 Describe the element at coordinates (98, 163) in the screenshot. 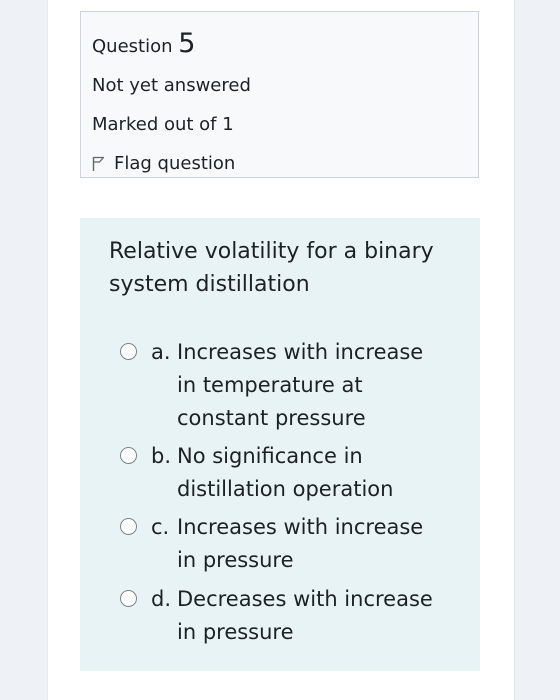

I see `flag-icon` at that location.